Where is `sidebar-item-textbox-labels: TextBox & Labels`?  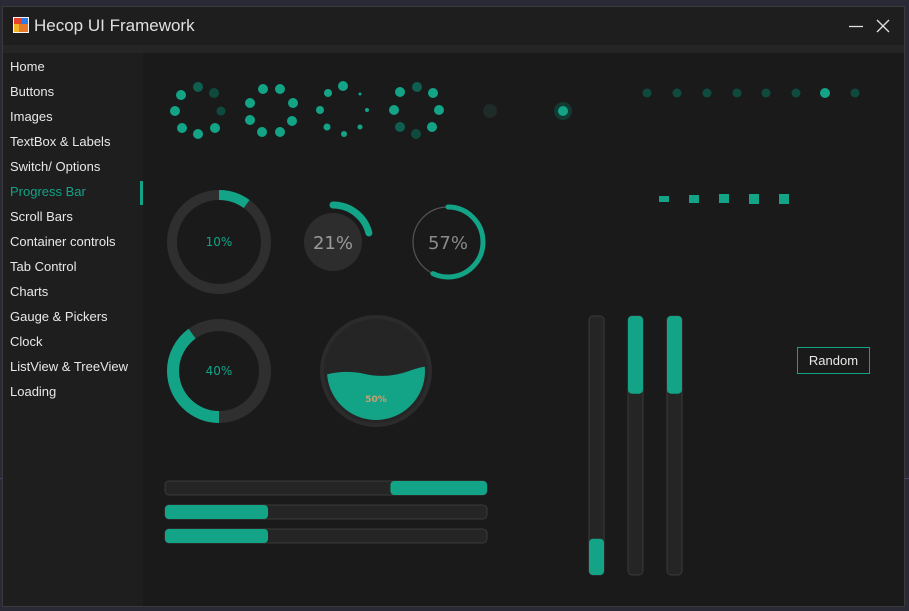 sidebar-item-textbox-labels: TextBox & Labels is located at coordinates (73, 143).